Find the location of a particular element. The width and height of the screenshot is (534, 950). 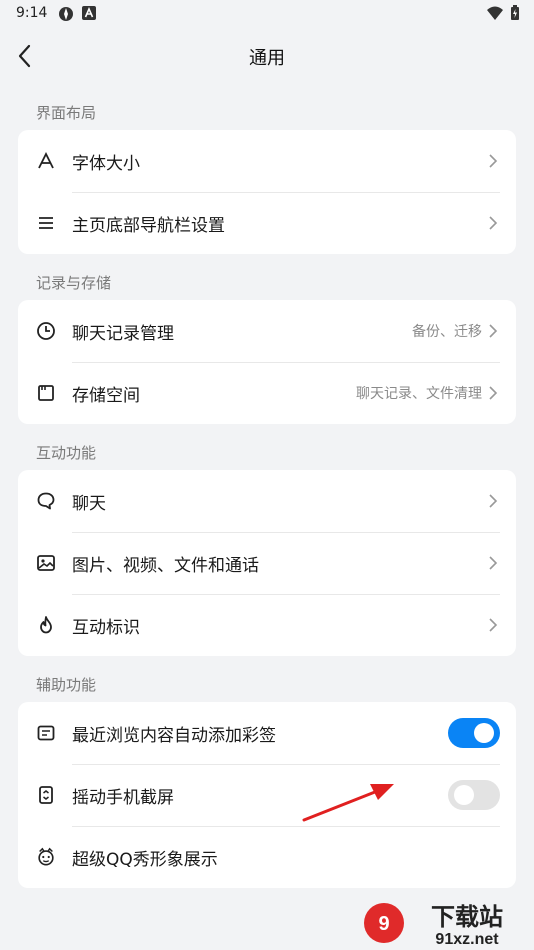

row-label: 字体大小 is located at coordinates (106, 163).